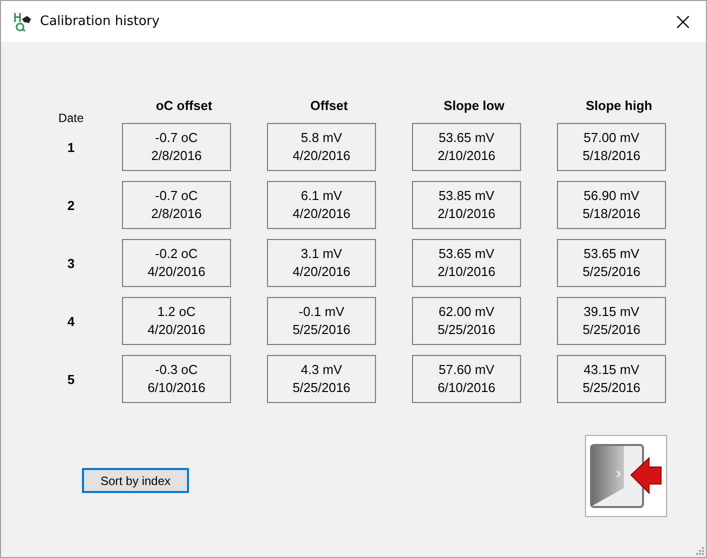  I want to click on window-title: Calibration history, so click(100, 21).